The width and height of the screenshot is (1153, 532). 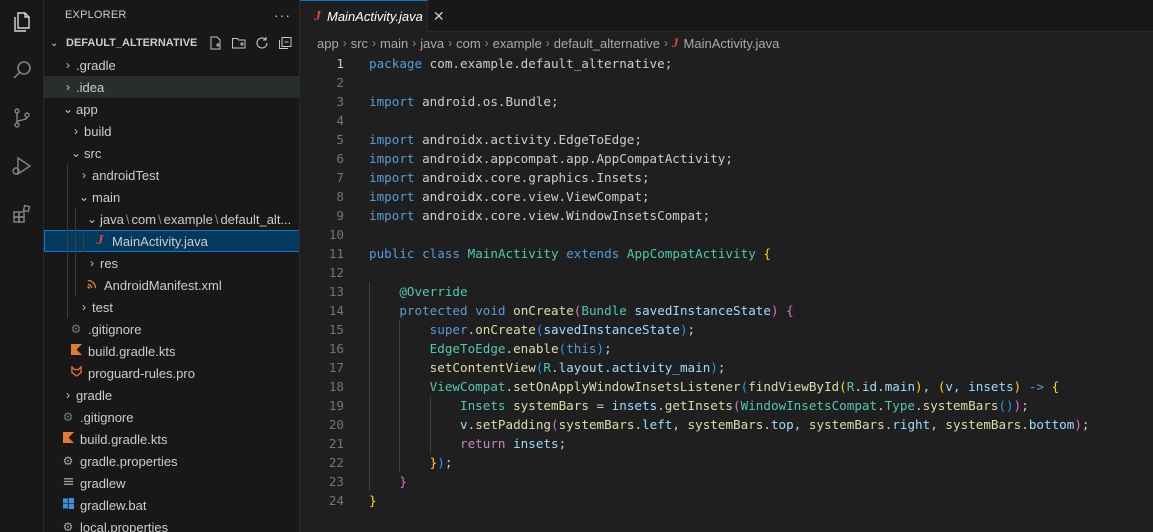 I want to click on tree-item-gradlew-bat: gradlew.bat, so click(x=171, y=505).